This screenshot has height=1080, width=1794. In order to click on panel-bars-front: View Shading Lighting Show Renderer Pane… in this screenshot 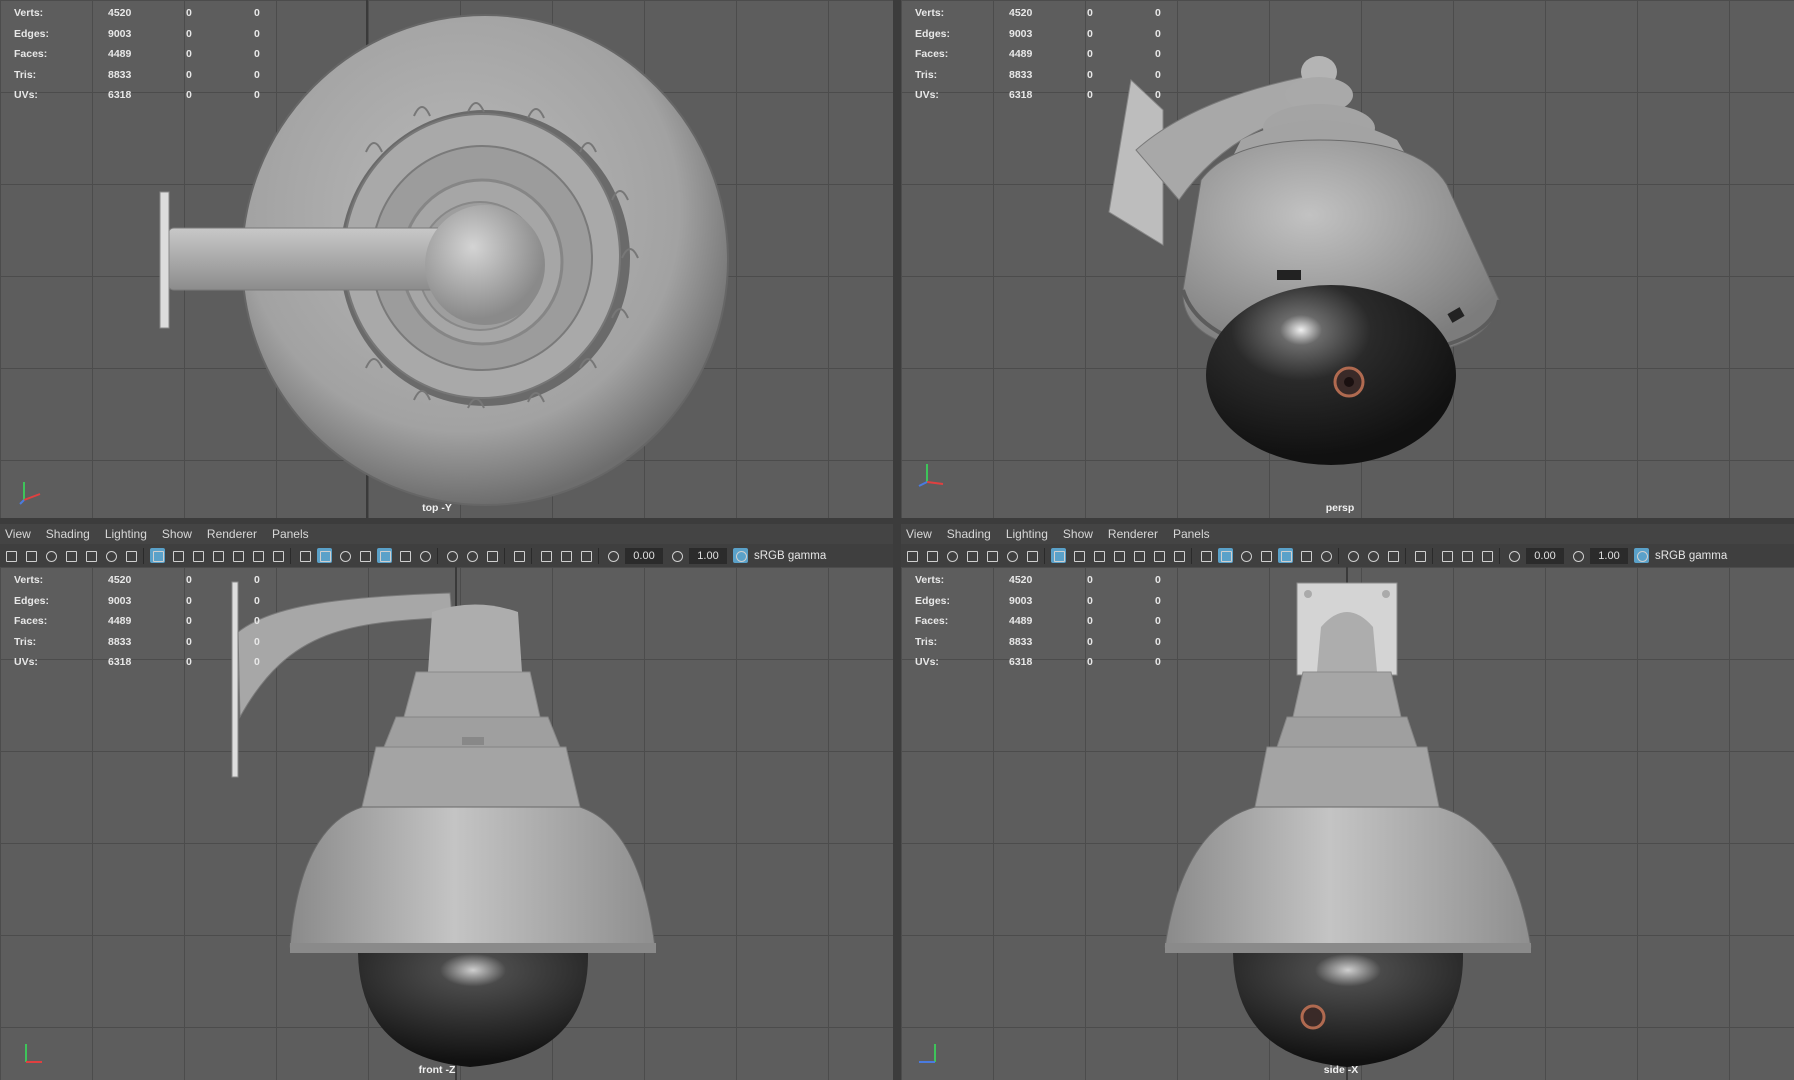, I will do `click(446, 545)`.